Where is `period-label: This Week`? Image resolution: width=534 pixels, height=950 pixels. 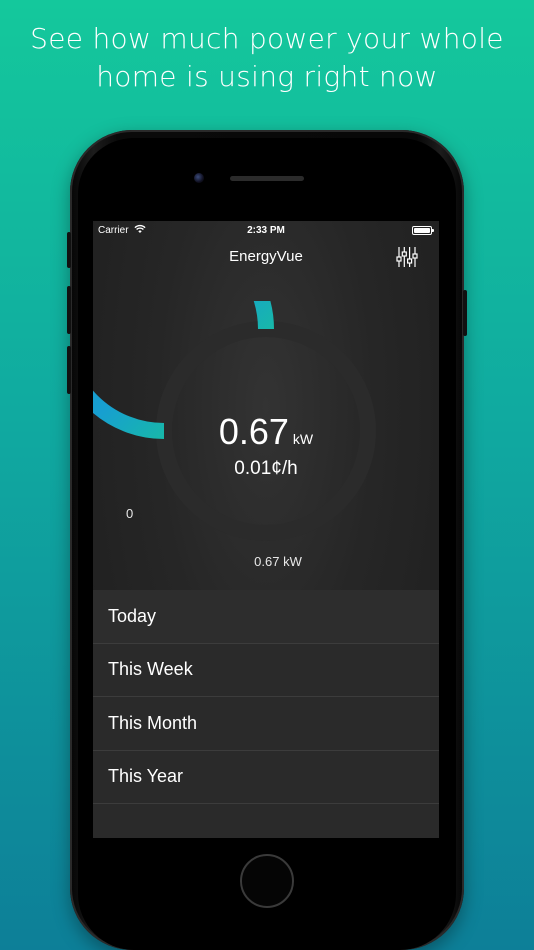 period-label: This Week is located at coordinates (150, 669).